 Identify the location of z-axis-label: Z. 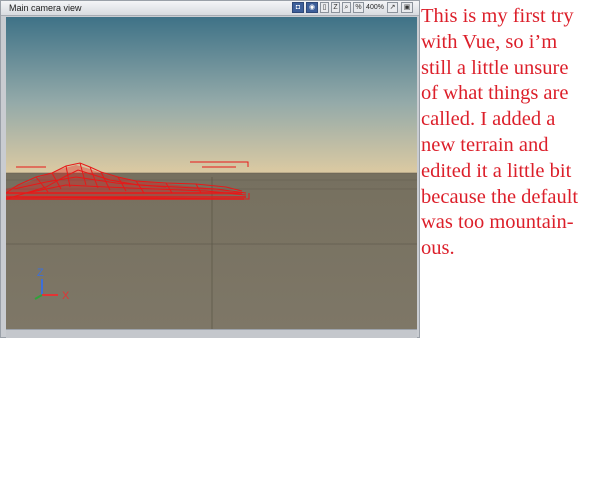
(40, 273).